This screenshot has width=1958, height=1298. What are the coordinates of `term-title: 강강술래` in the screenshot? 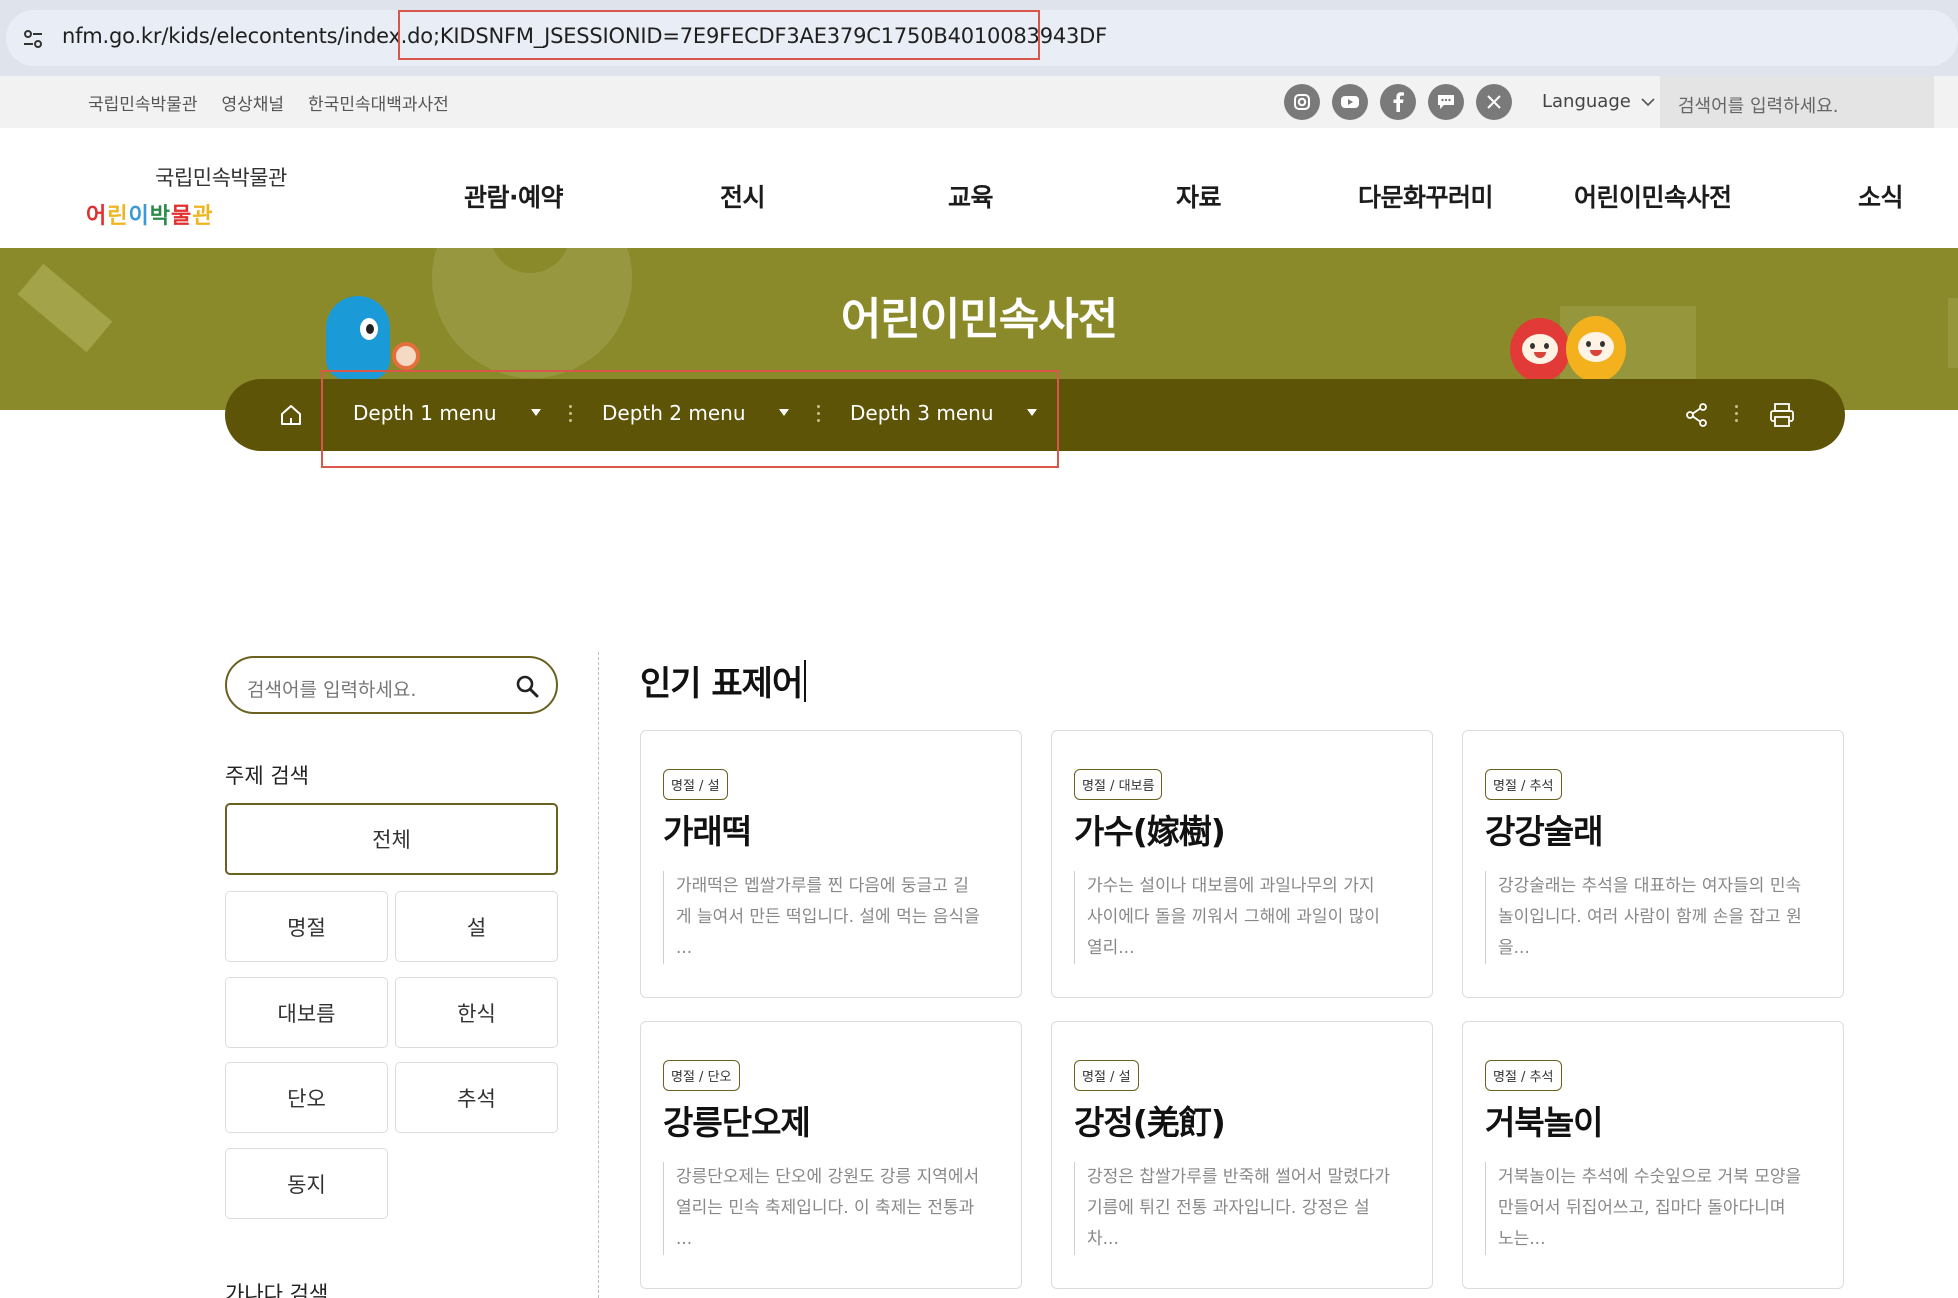 It's located at (1544, 831).